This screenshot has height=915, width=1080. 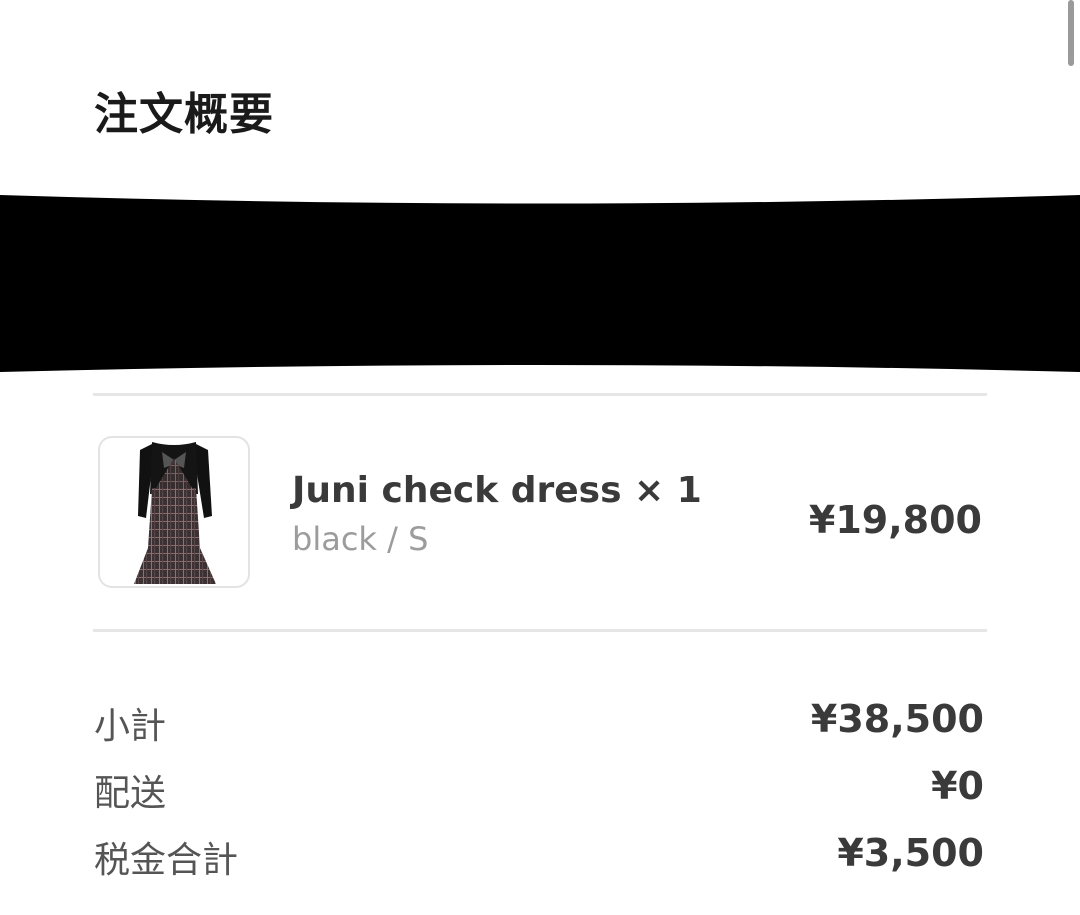 I want to click on page-title: 注文概要, so click(x=184, y=114).